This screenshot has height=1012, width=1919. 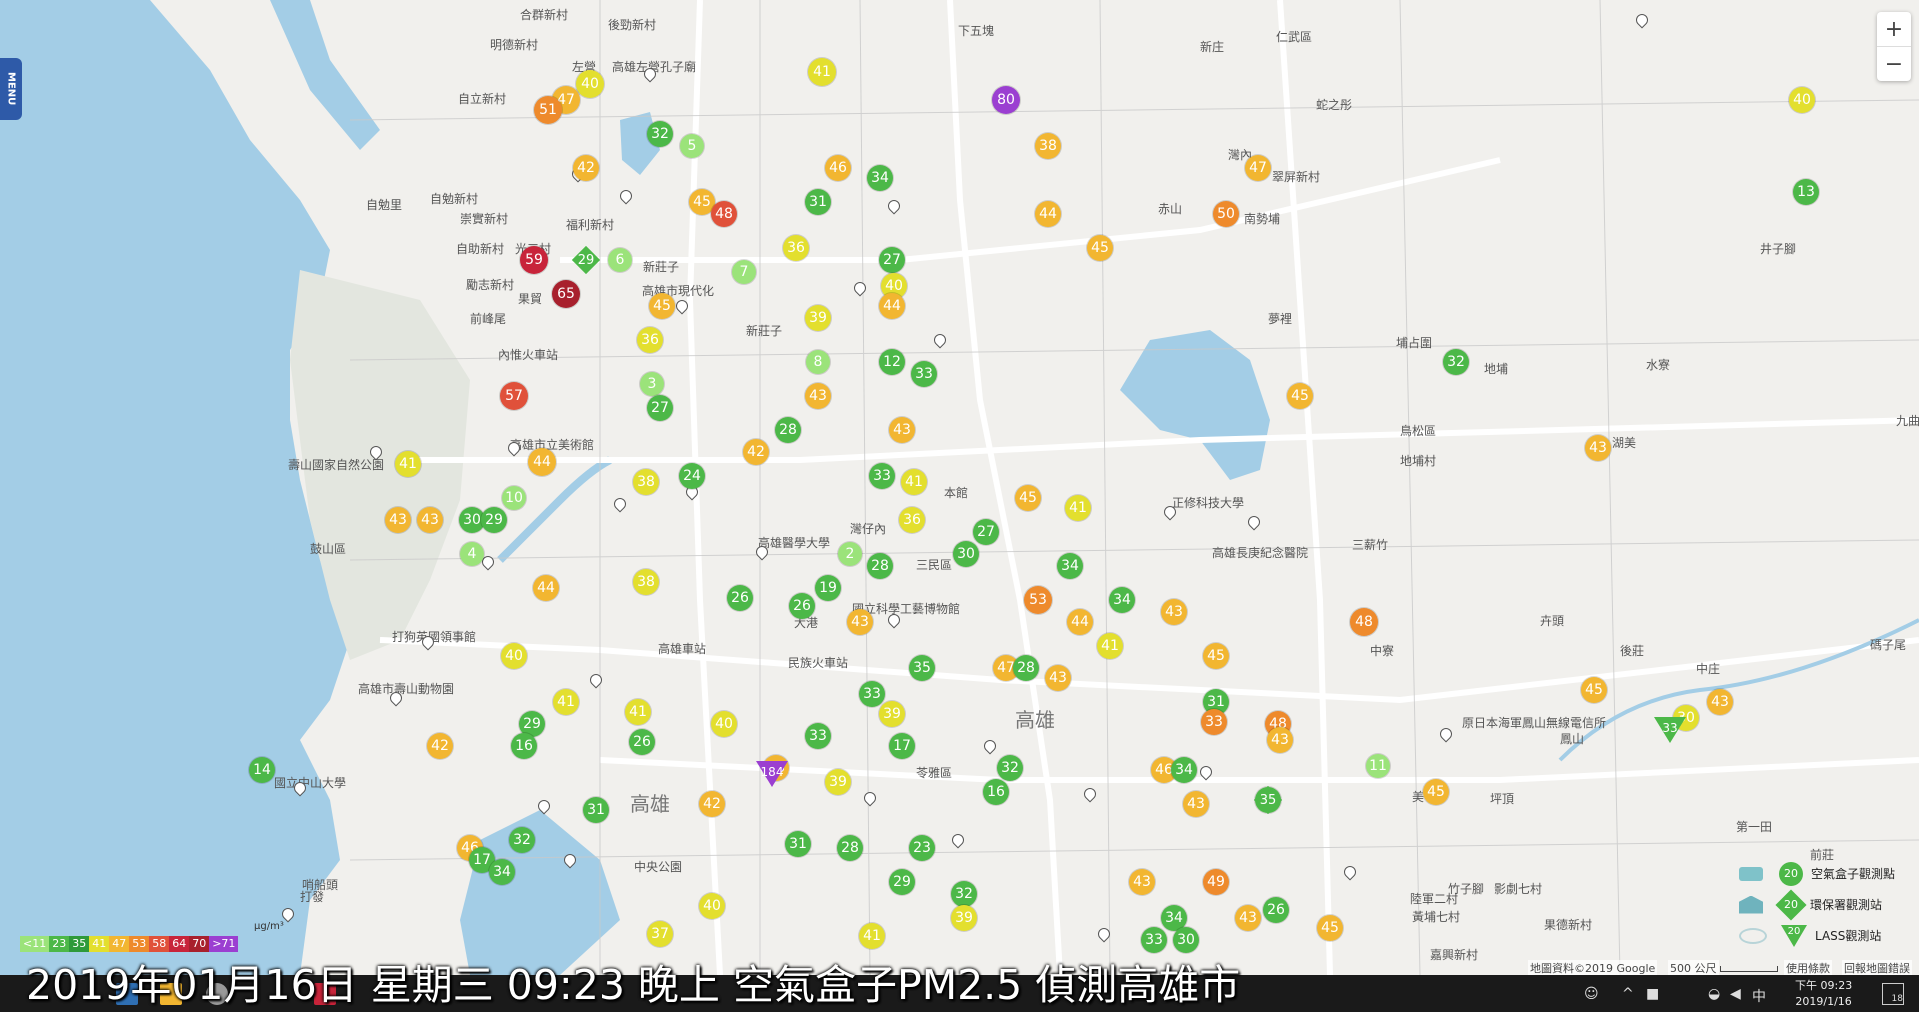 What do you see at coordinates (1808, 968) in the screenshot?
I see `terms-link: 使用條款` at bounding box center [1808, 968].